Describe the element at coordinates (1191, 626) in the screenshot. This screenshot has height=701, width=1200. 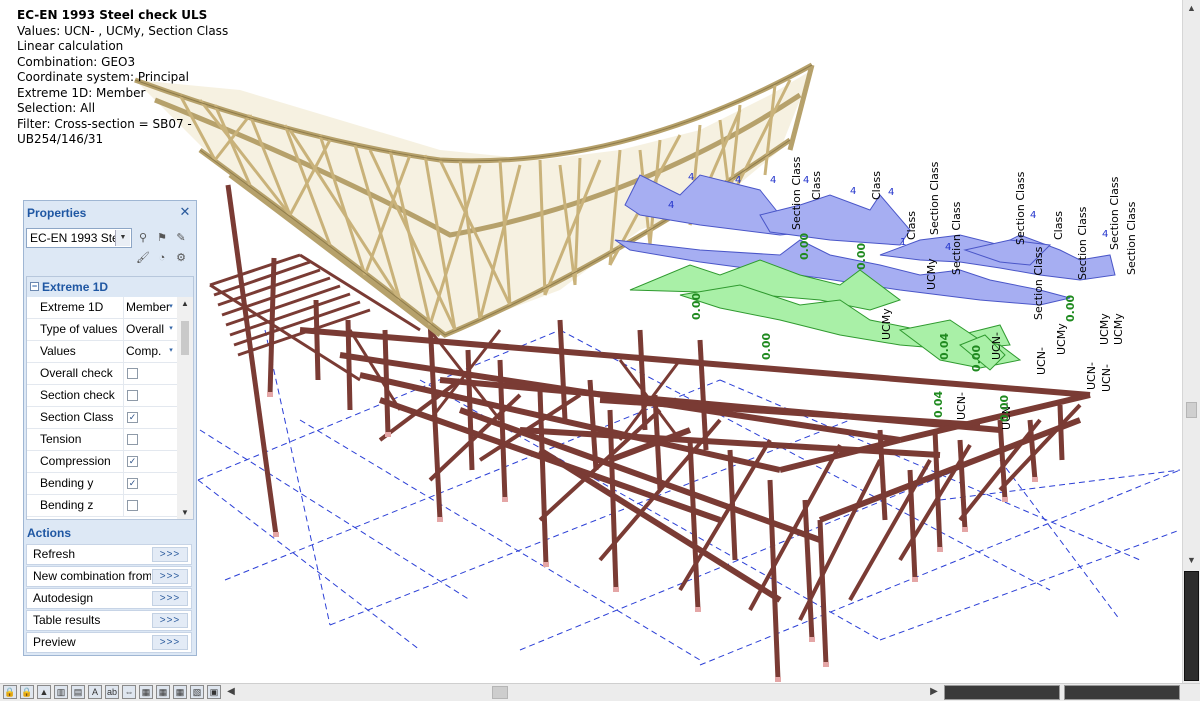
I see `side-panel-strip` at that location.